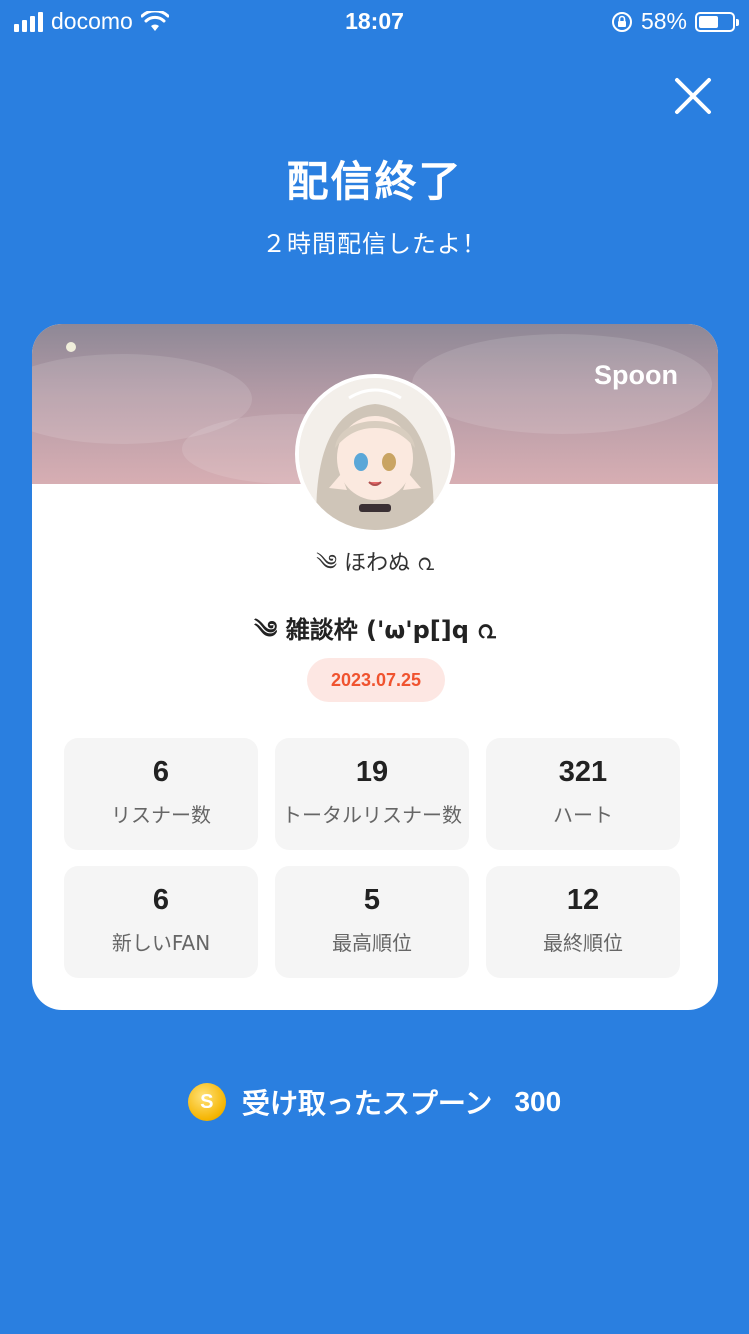 The width and height of the screenshot is (749, 1334). Describe the element at coordinates (375, 563) in the screenshot. I see `username: ༄ ほわぬ ൨` at that location.